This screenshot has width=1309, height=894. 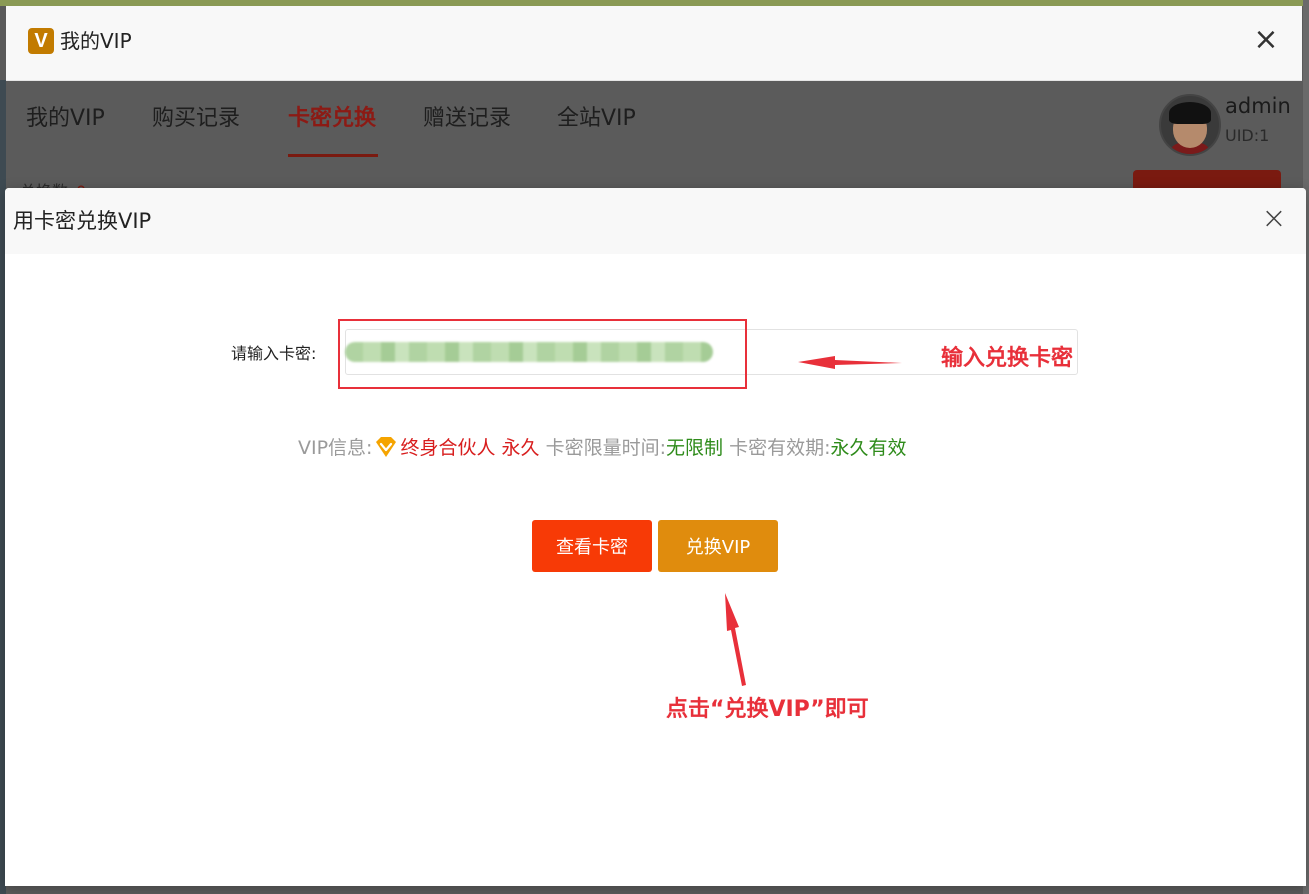 What do you see at coordinates (96, 41) in the screenshot?
I see `vip-window-title: 我的VIP` at bounding box center [96, 41].